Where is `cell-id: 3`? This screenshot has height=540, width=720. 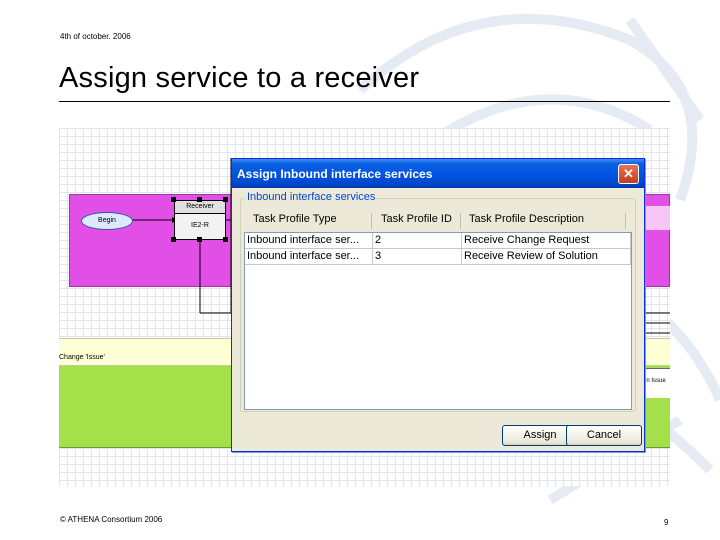
cell-id: 3 is located at coordinates (417, 256).